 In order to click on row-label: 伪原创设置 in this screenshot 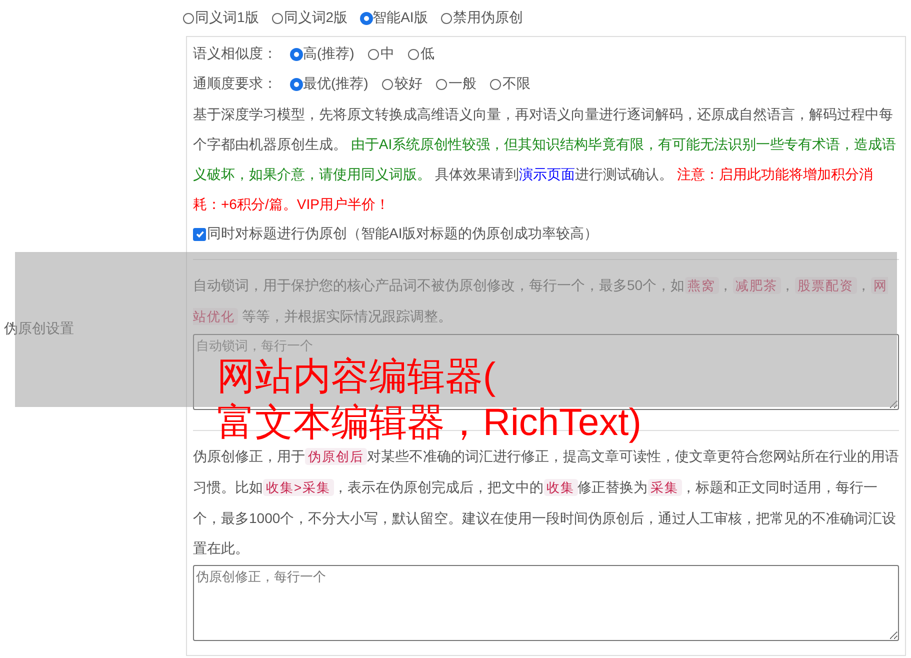, I will do `click(39, 329)`.